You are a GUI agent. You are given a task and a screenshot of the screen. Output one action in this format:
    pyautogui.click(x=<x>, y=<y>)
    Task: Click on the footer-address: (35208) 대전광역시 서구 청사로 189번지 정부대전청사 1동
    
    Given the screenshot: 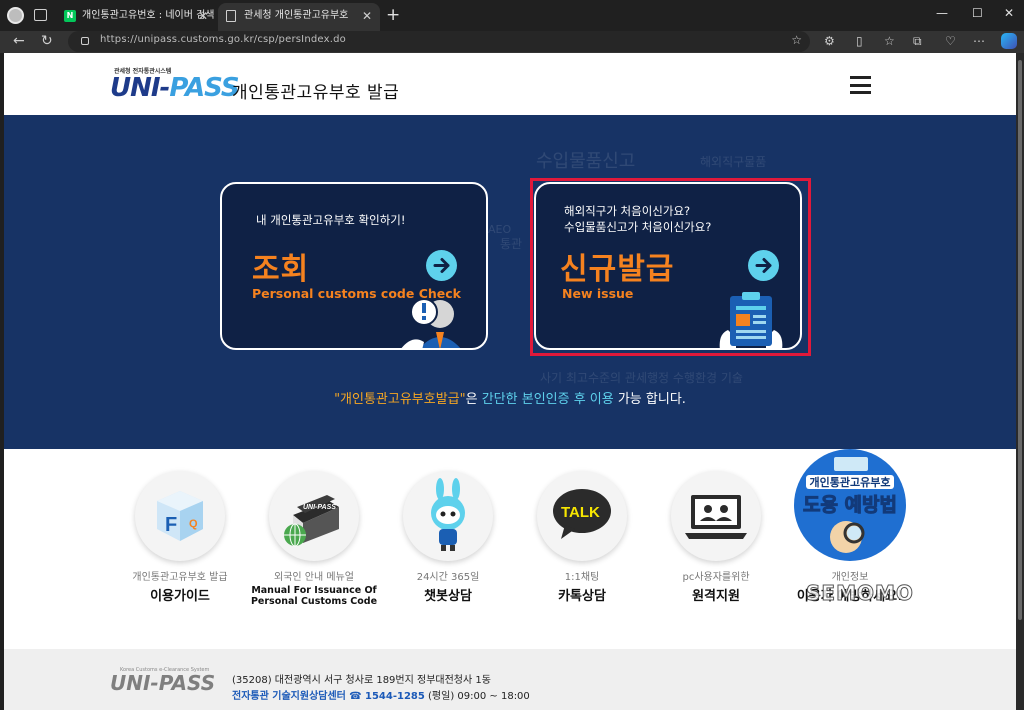 What is the action you would take?
    pyautogui.click(x=361, y=680)
    